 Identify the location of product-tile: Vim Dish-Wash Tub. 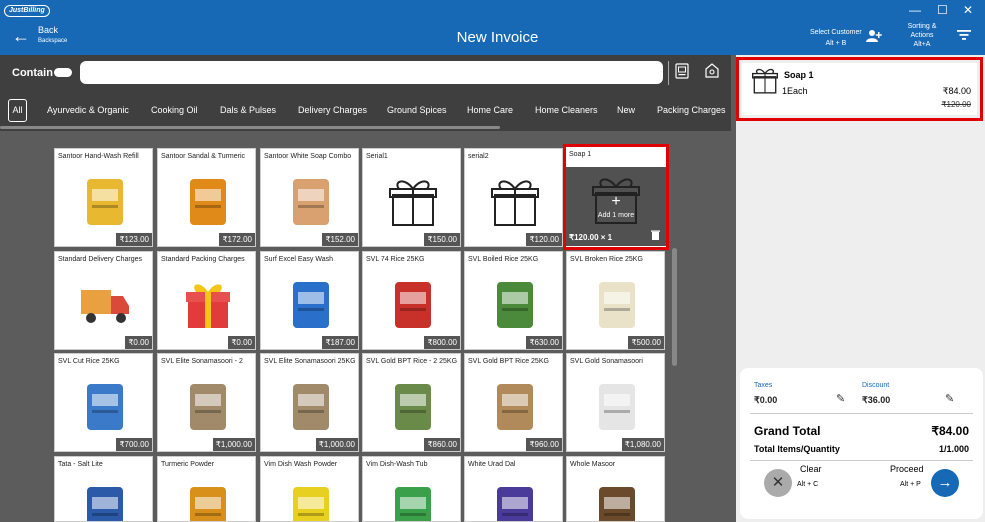
(411, 489).